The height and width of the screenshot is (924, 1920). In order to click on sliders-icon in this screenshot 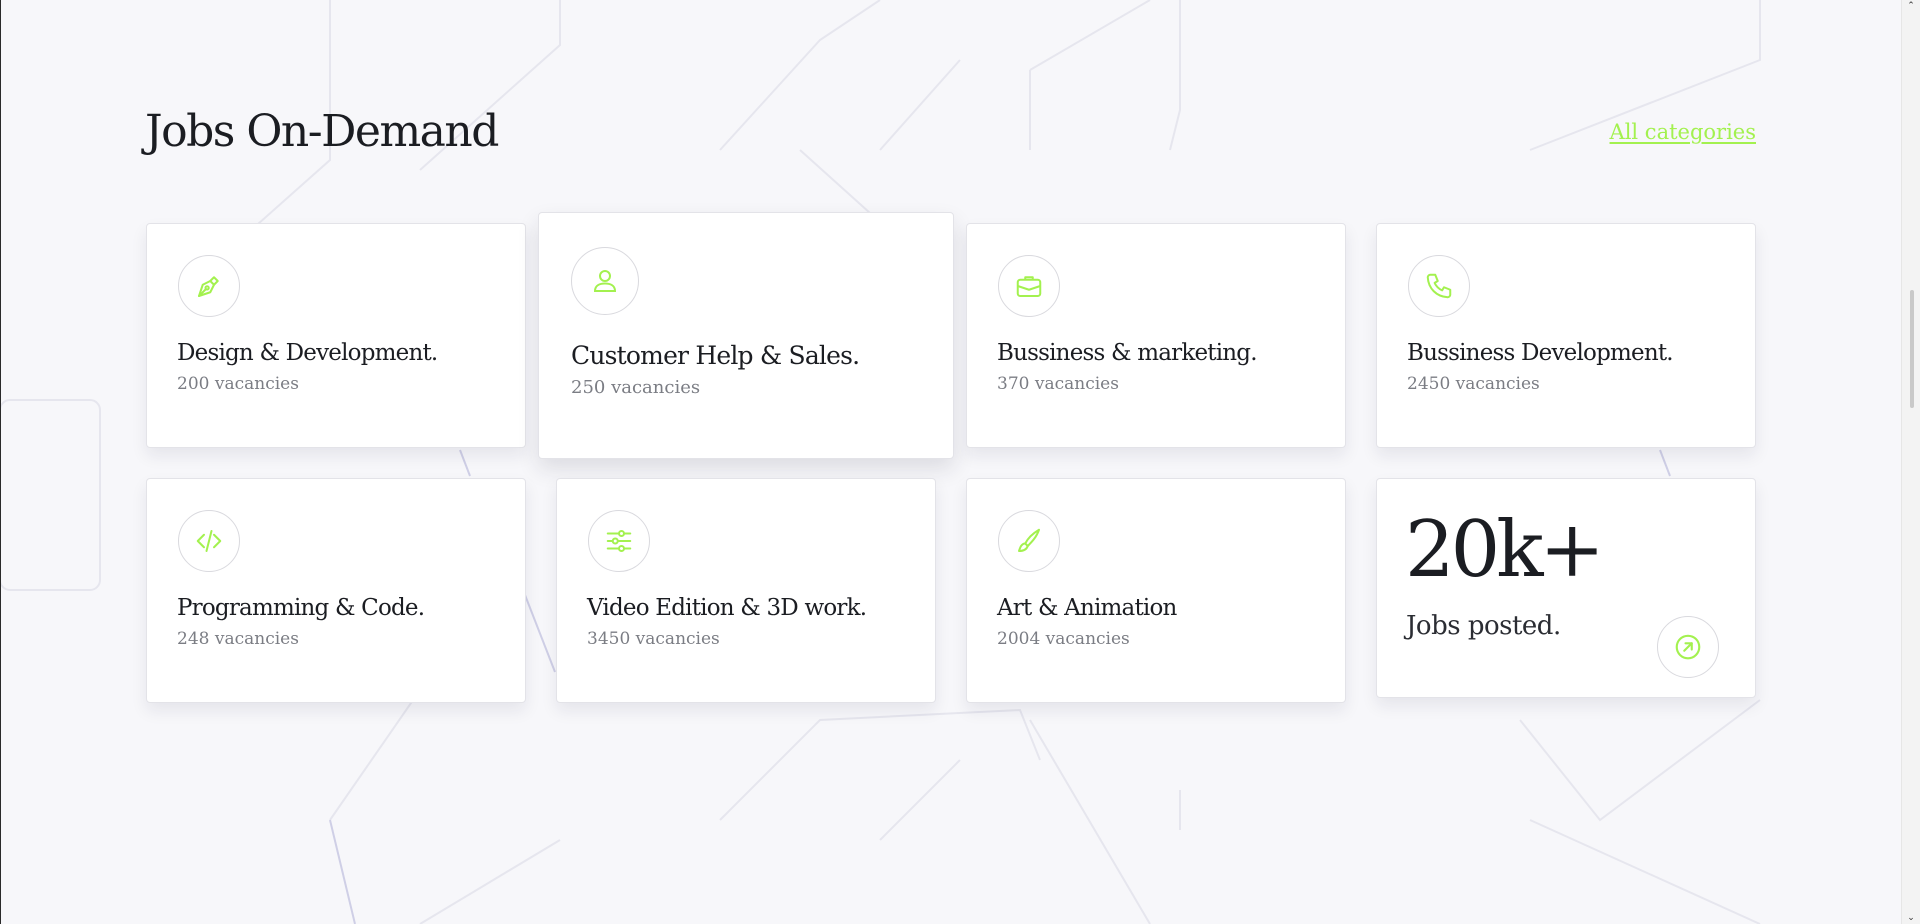, I will do `click(619, 541)`.